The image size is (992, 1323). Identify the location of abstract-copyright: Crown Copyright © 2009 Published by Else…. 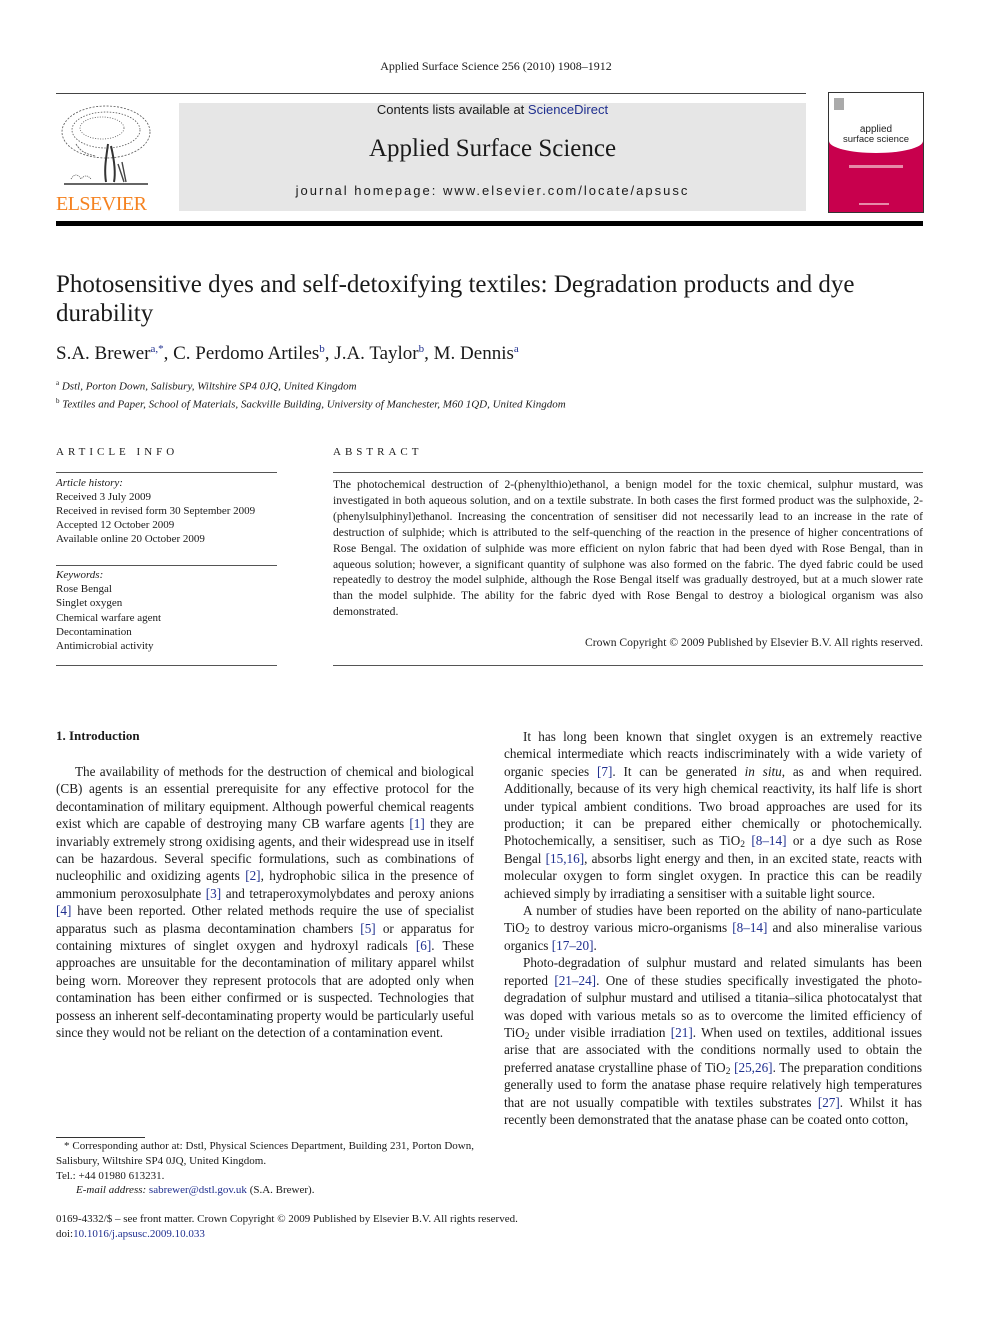
(753, 642).